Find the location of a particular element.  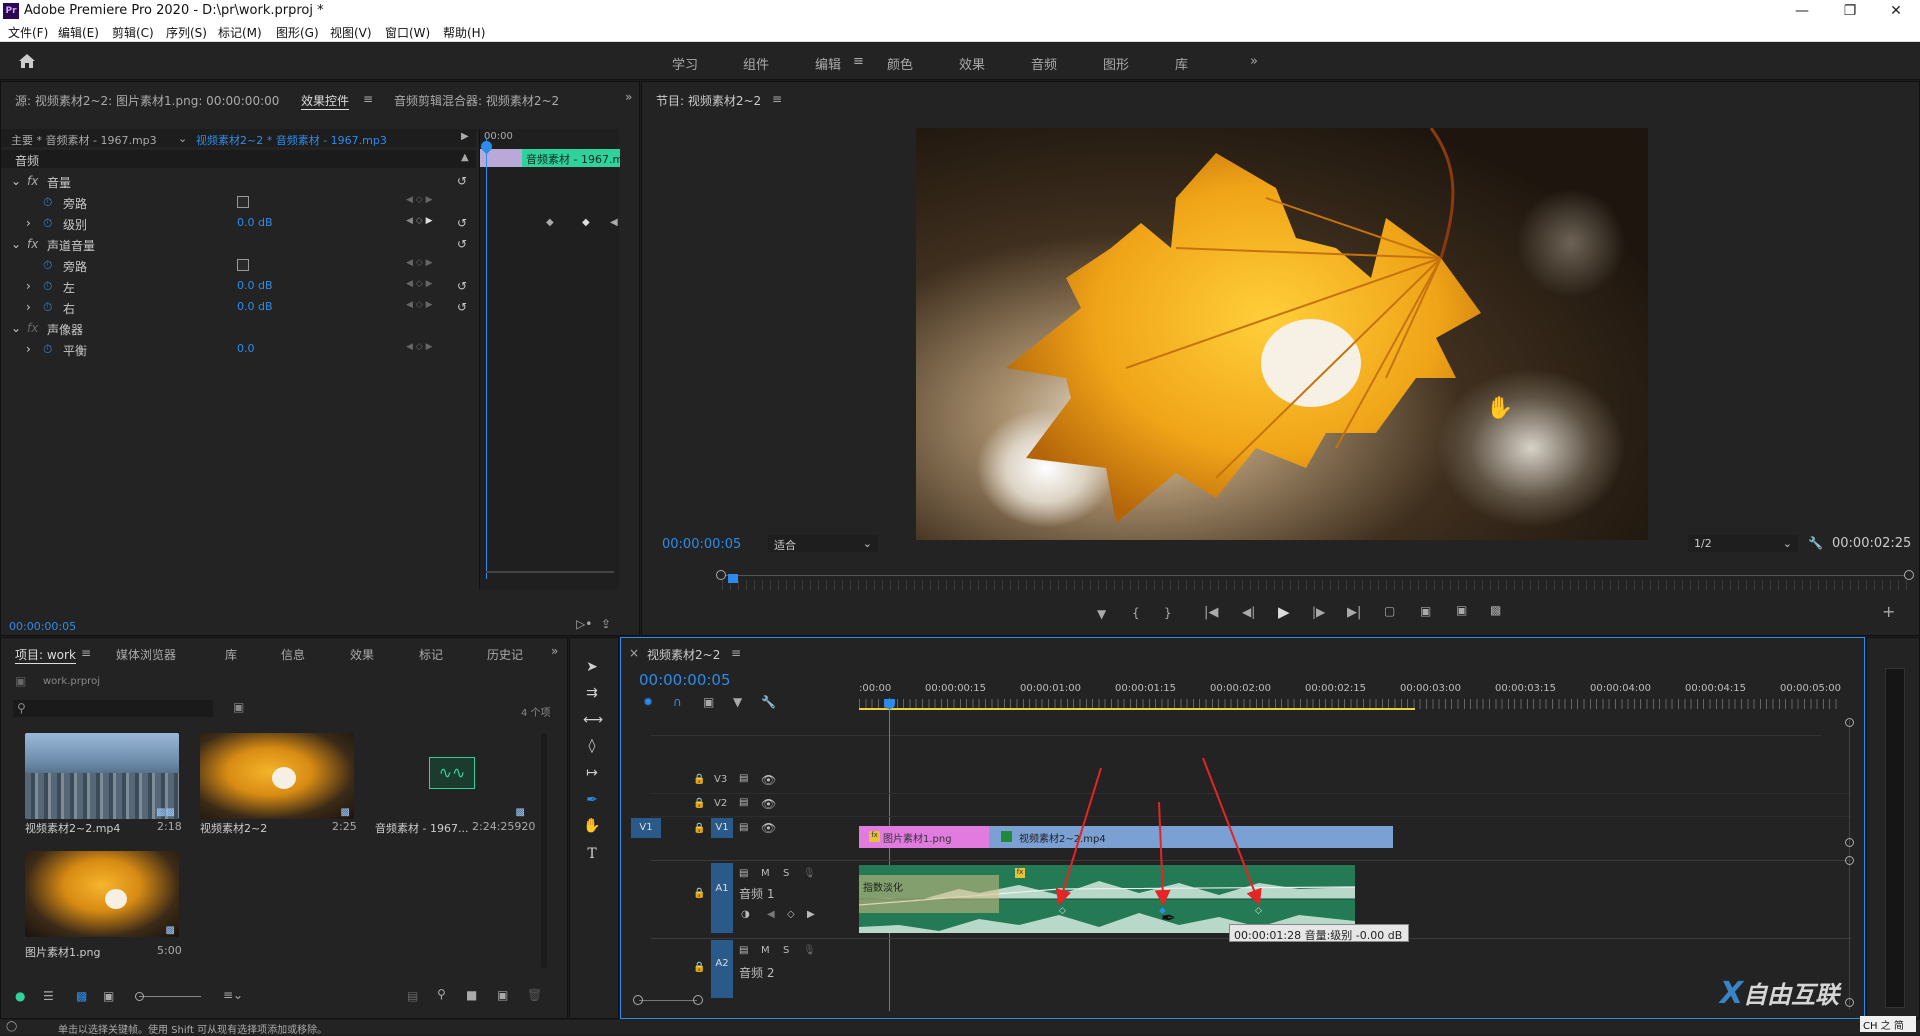

workspace-effects: 效果 is located at coordinates (972, 63).